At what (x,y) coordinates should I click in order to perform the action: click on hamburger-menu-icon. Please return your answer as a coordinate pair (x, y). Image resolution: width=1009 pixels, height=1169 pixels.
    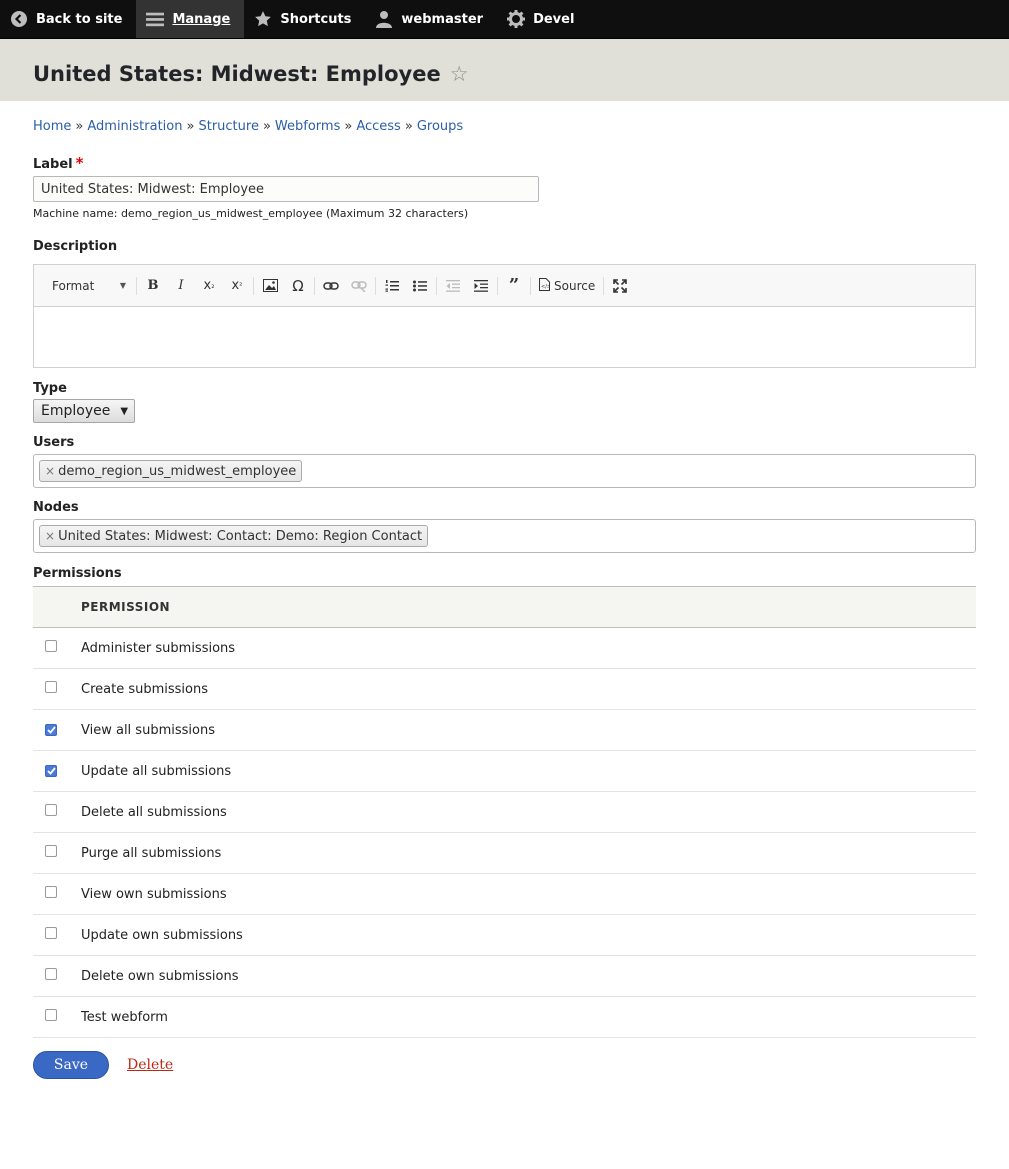
    Looking at the image, I should click on (155, 19).